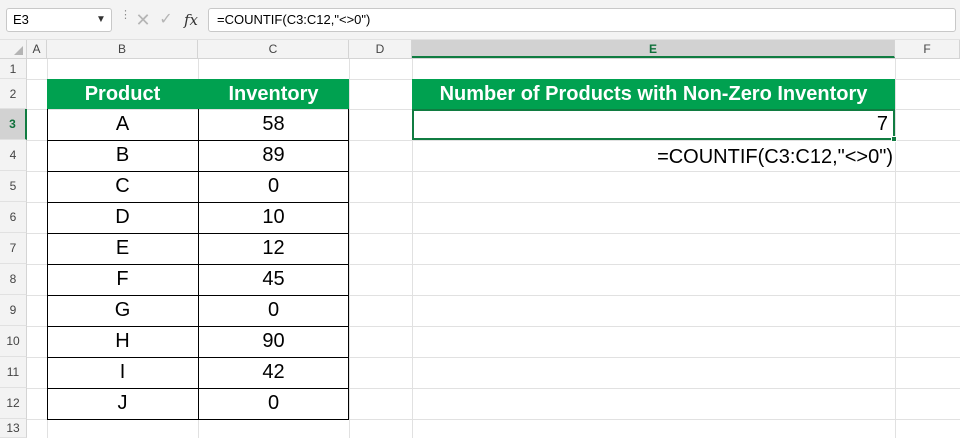 The width and height of the screenshot is (960, 438). What do you see at coordinates (13, 403) in the screenshot?
I see `row-header-12: 12` at bounding box center [13, 403].